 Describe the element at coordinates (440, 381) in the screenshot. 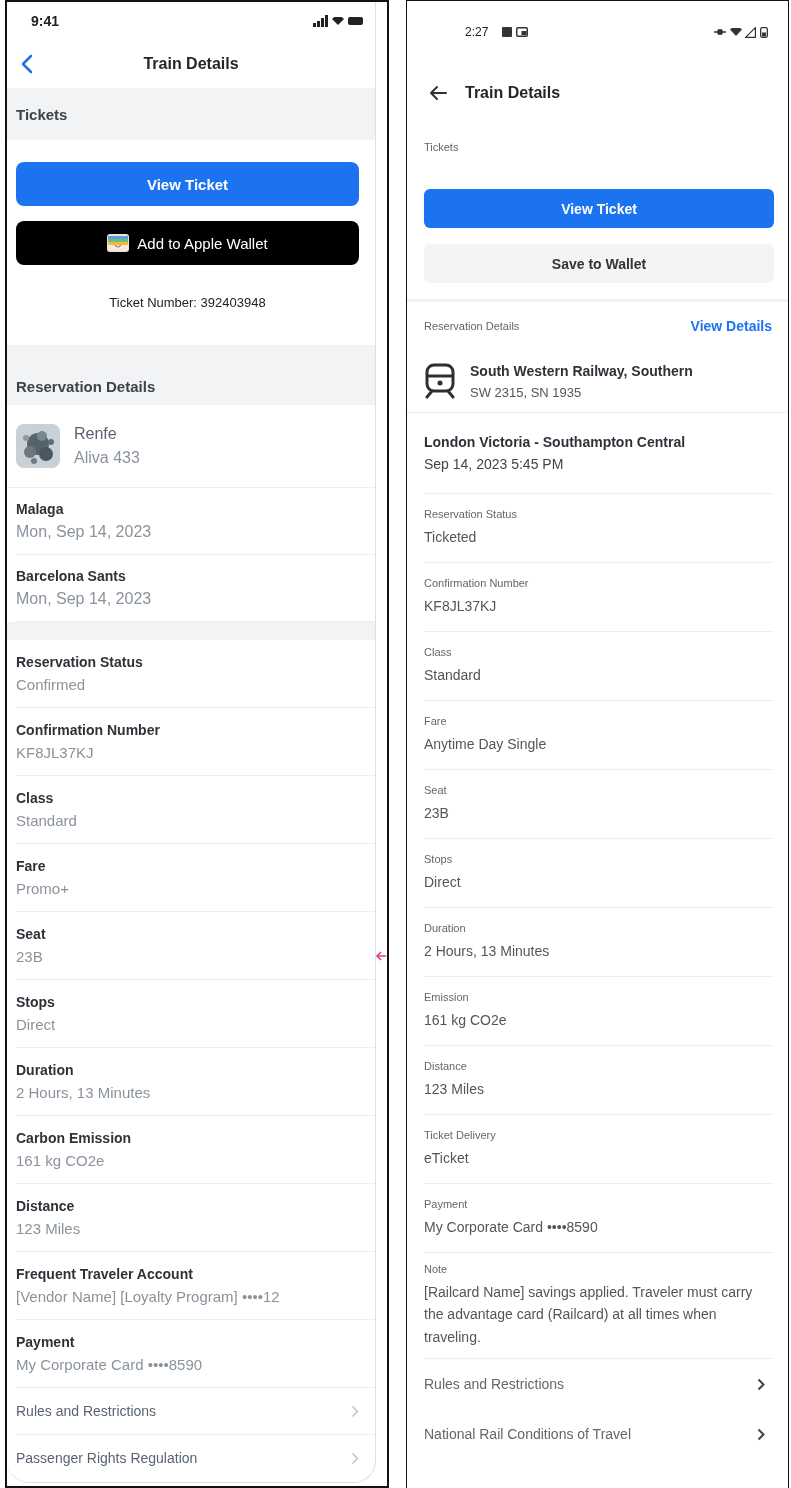

I see `train-icon` at that location.